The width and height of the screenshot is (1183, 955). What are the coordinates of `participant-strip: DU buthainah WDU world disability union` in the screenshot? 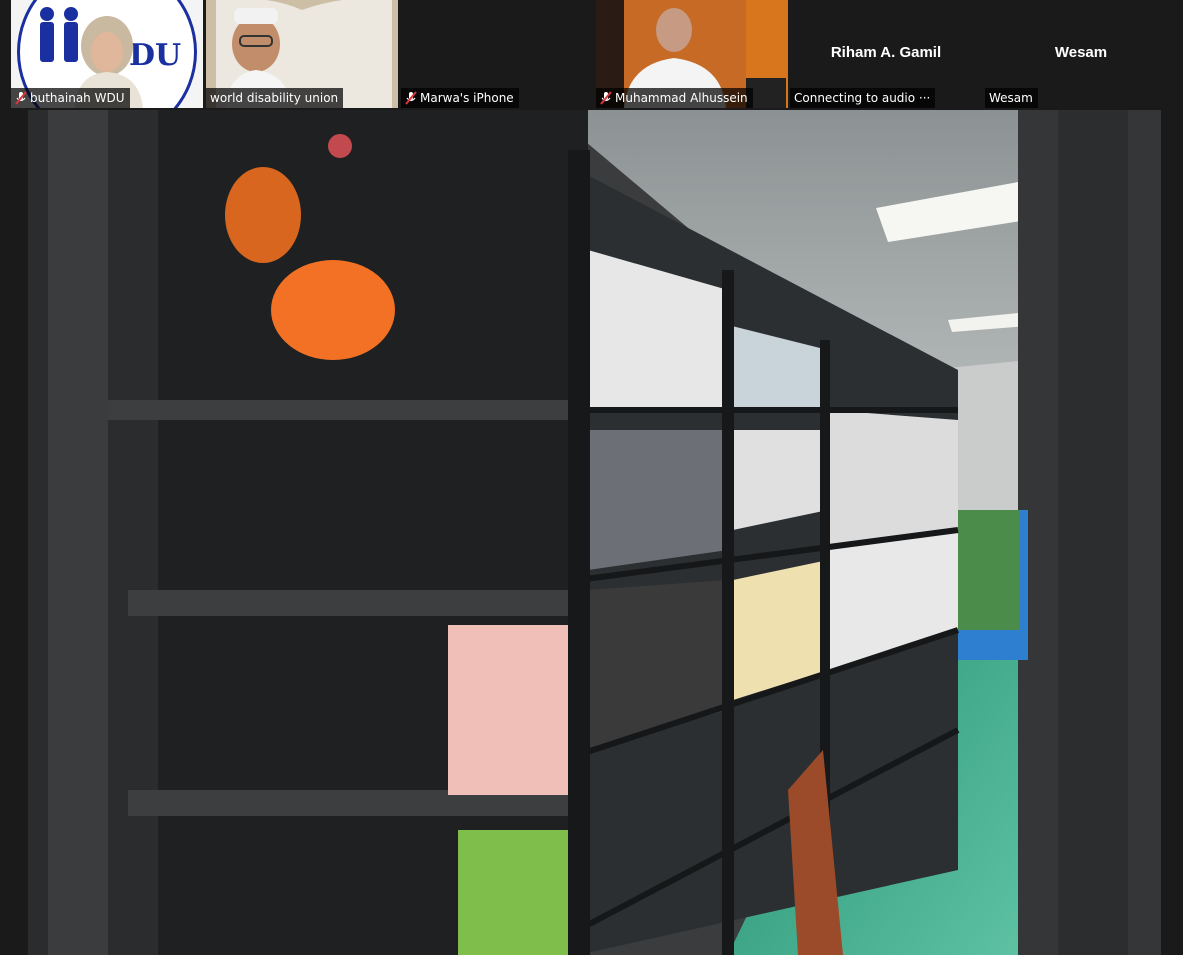 It's located at (591, 54).